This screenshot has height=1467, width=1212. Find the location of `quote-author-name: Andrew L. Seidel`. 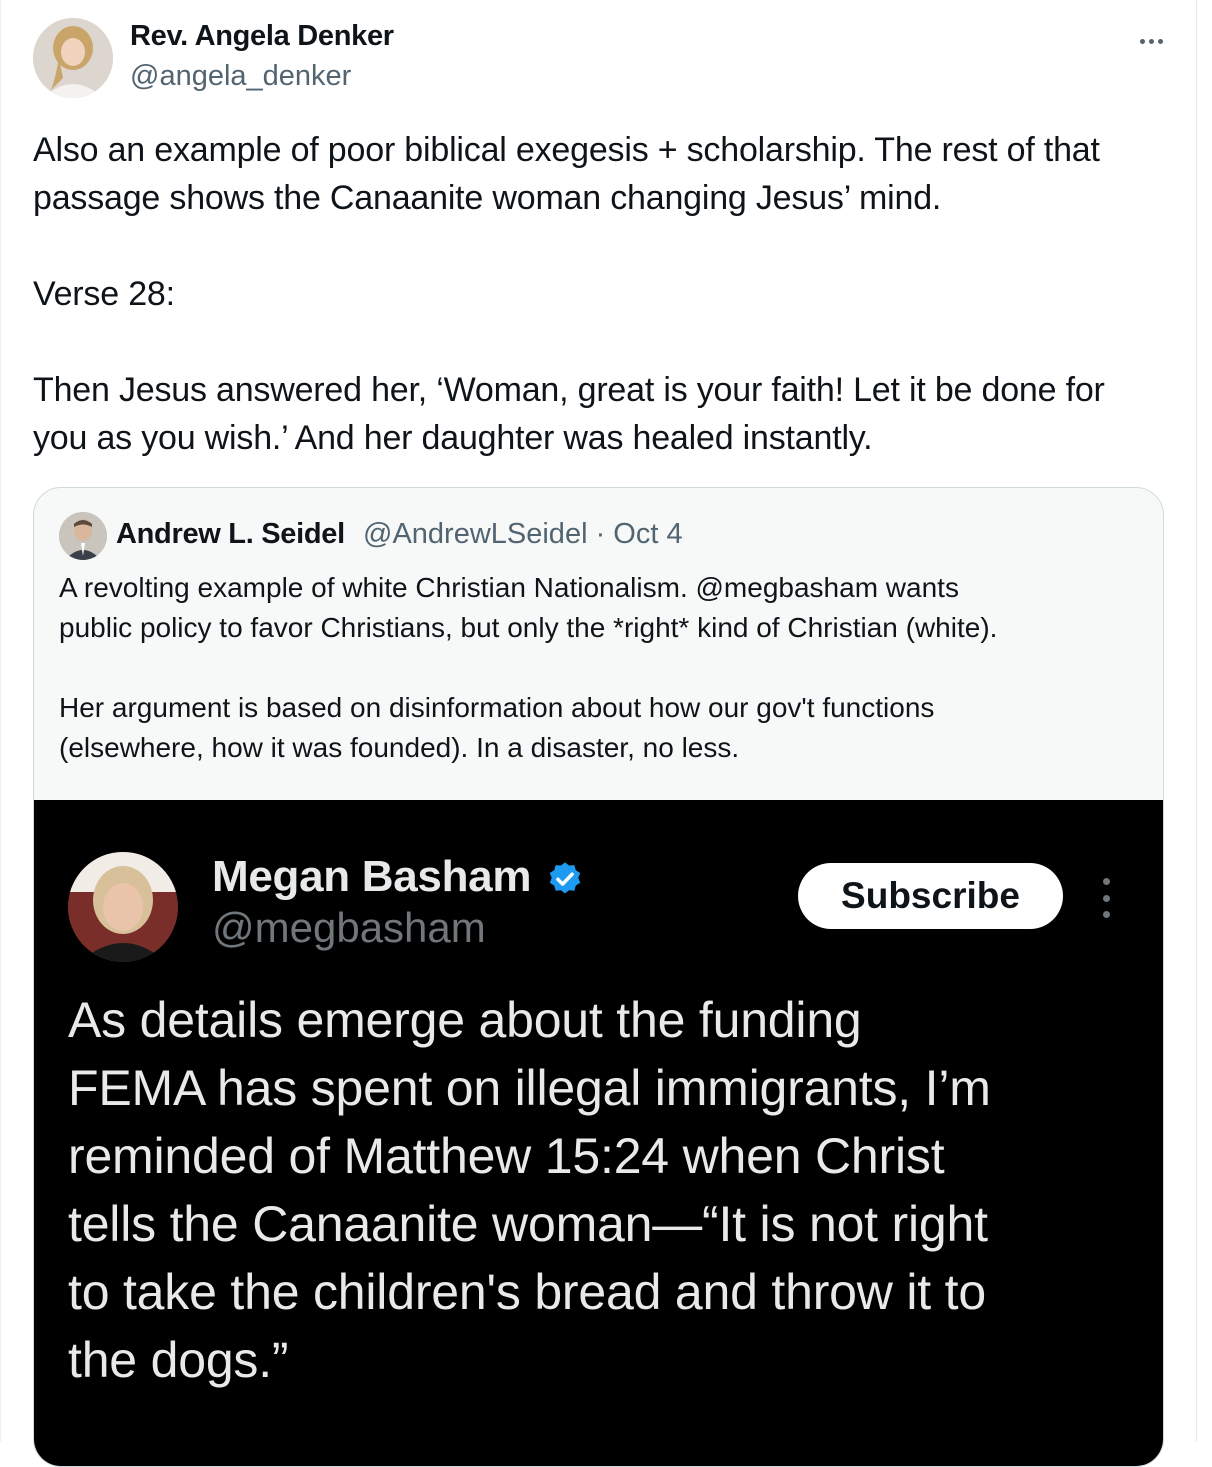

quote-author-name: Andrew L. Seidel is located at coordinates (230, 534).